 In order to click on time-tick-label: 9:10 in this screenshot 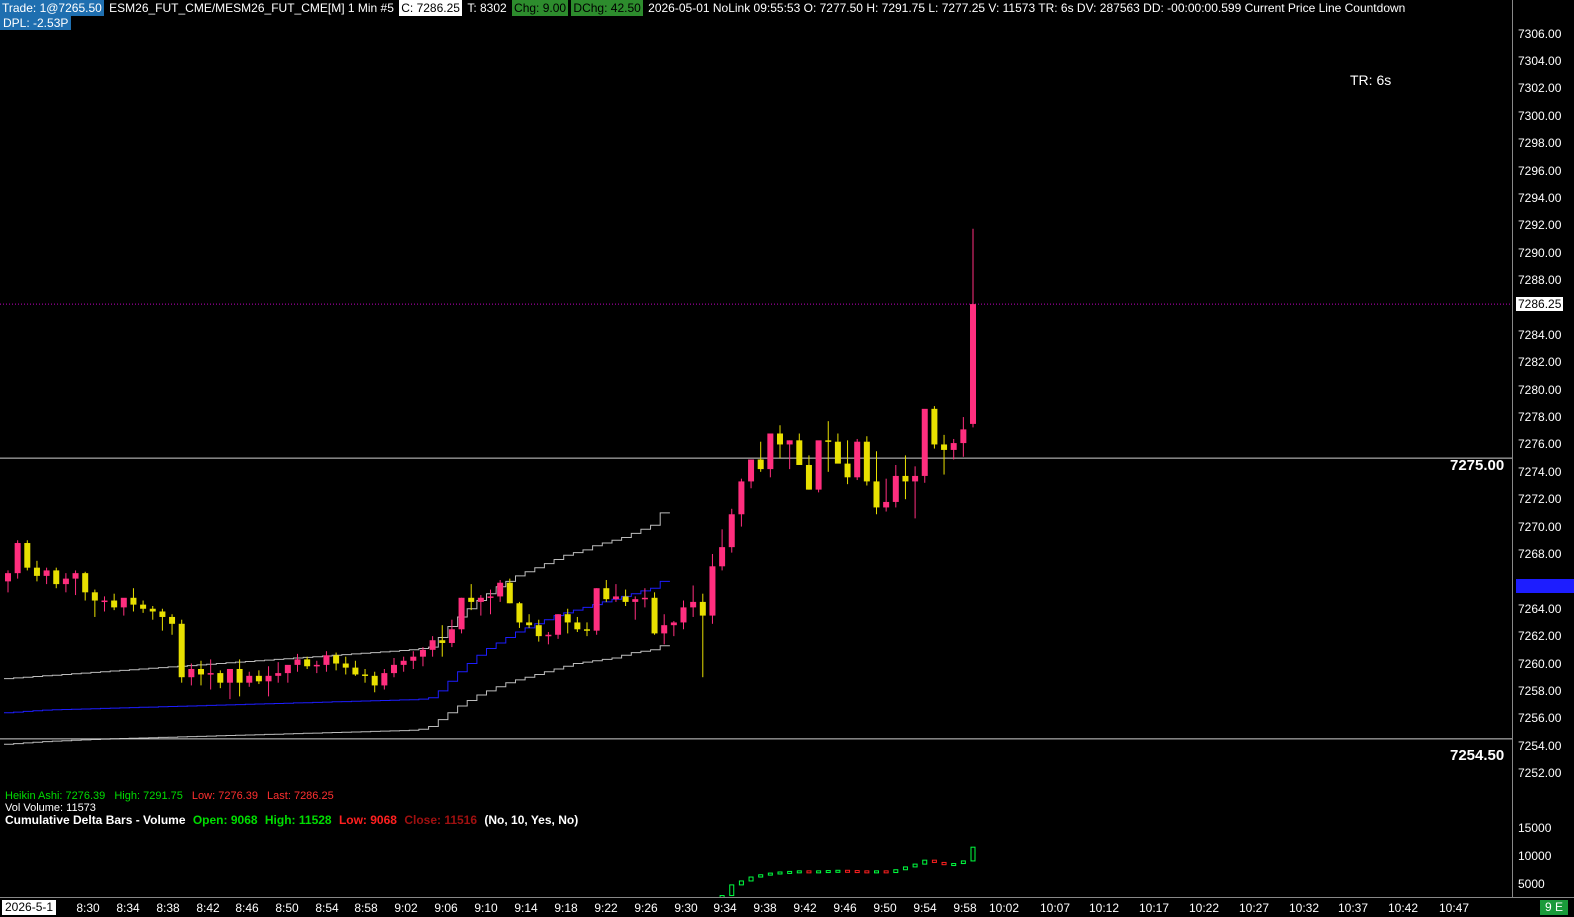, I will do `click(486, 908)`.